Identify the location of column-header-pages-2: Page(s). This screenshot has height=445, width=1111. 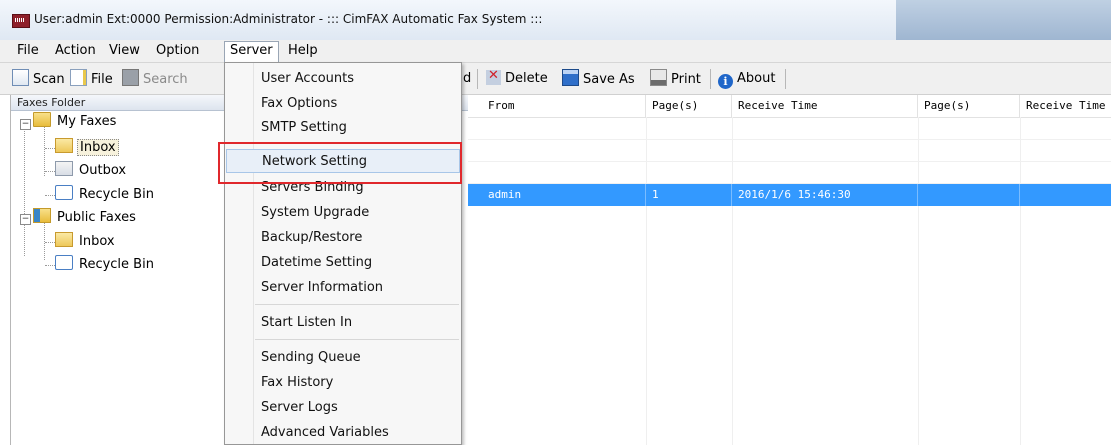
(969, 106).